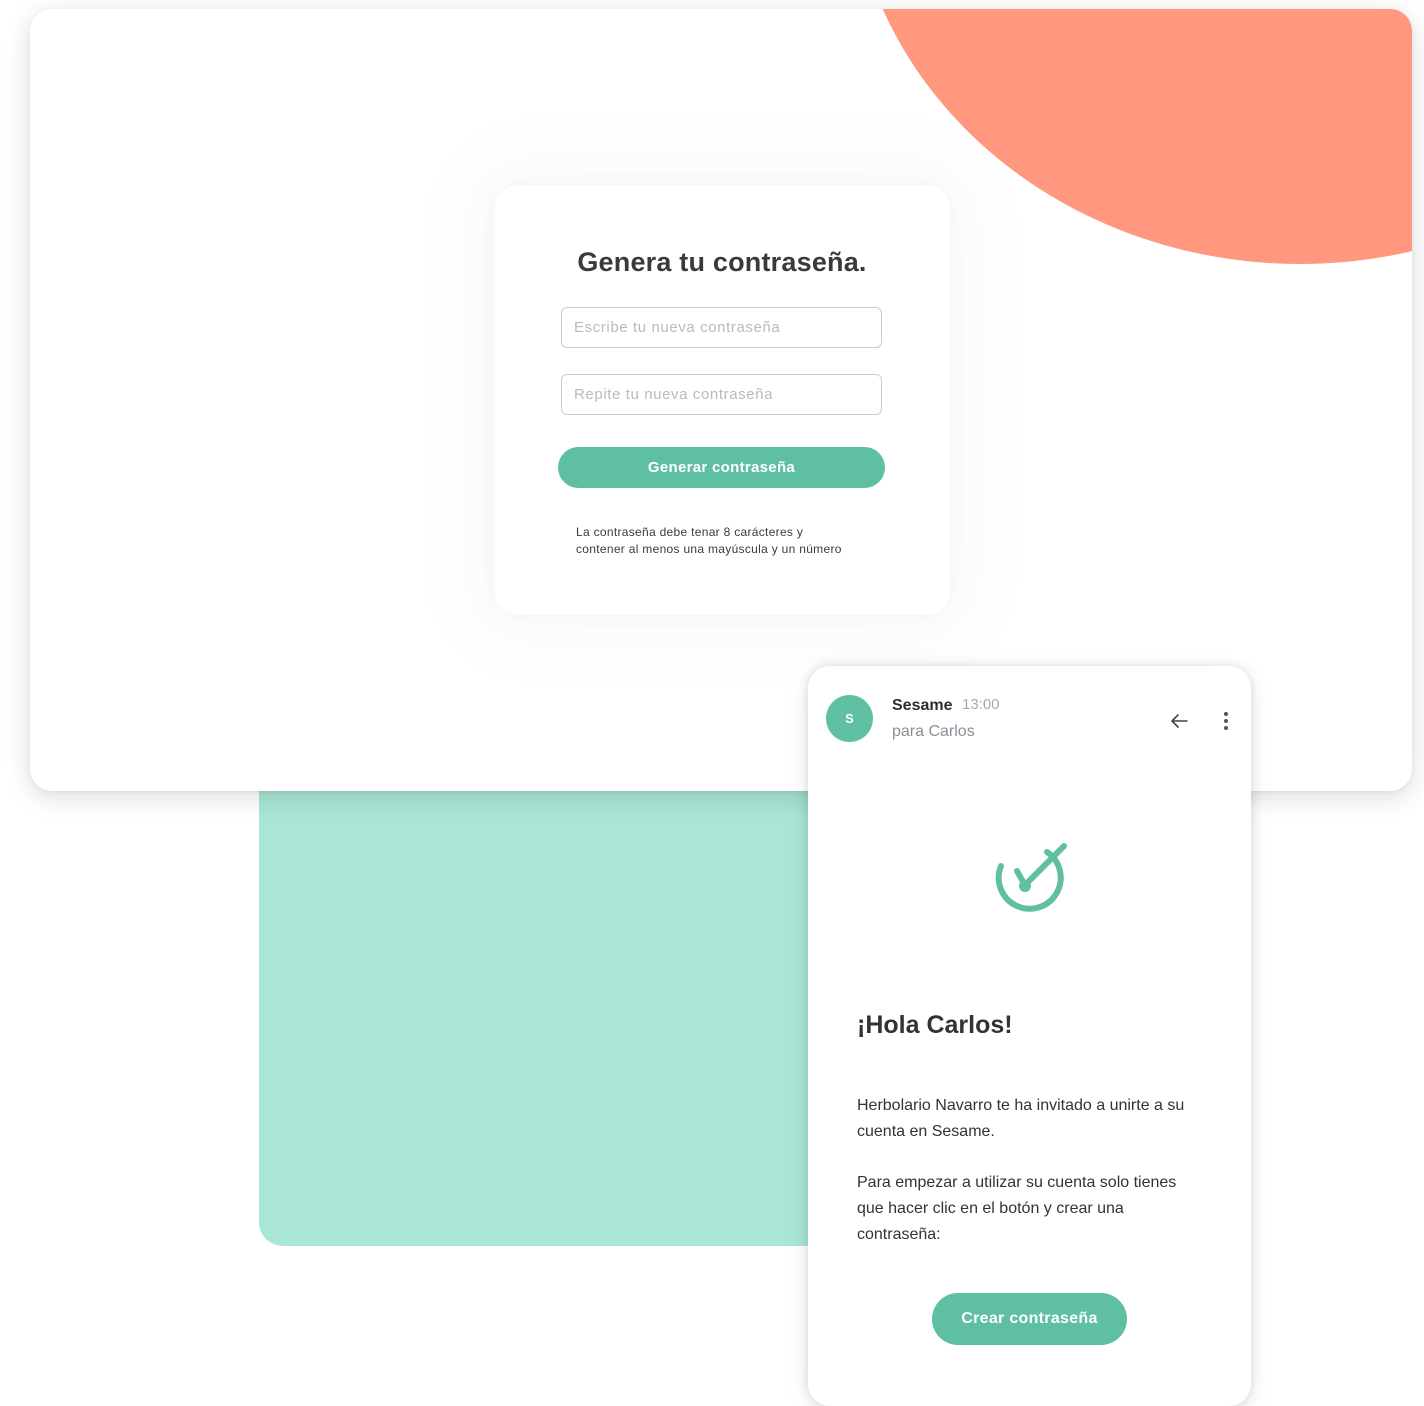 Image resolution: width=1424 pixels, height=1406 pixels. I want to click on arrow-left-icon, so click(1179, 721).